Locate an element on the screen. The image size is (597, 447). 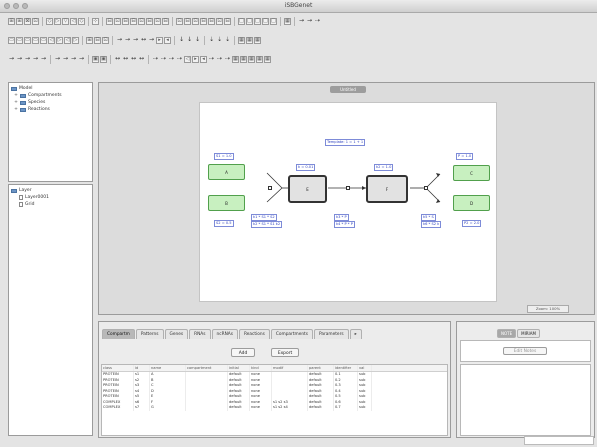
tree-root-layer: Layer is located at coordinates (50, 190).